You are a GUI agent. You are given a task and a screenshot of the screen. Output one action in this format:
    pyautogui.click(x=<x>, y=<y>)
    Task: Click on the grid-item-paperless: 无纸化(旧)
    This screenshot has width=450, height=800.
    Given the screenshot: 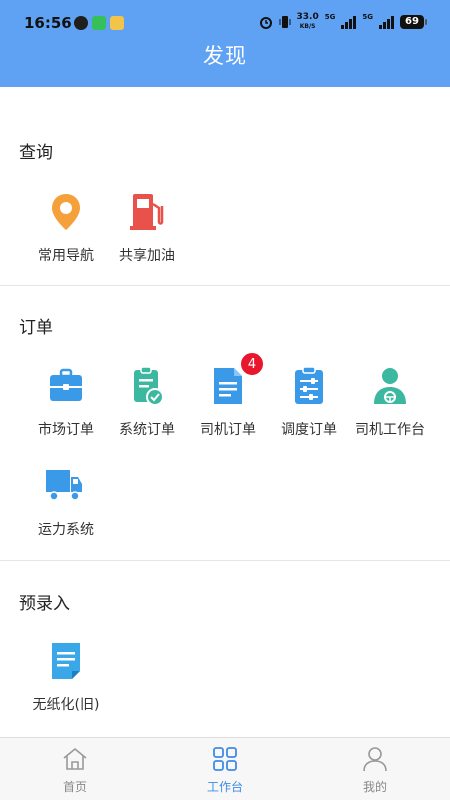 What is the action you would take?
    pyautogui.click(x=66, y=686)
    